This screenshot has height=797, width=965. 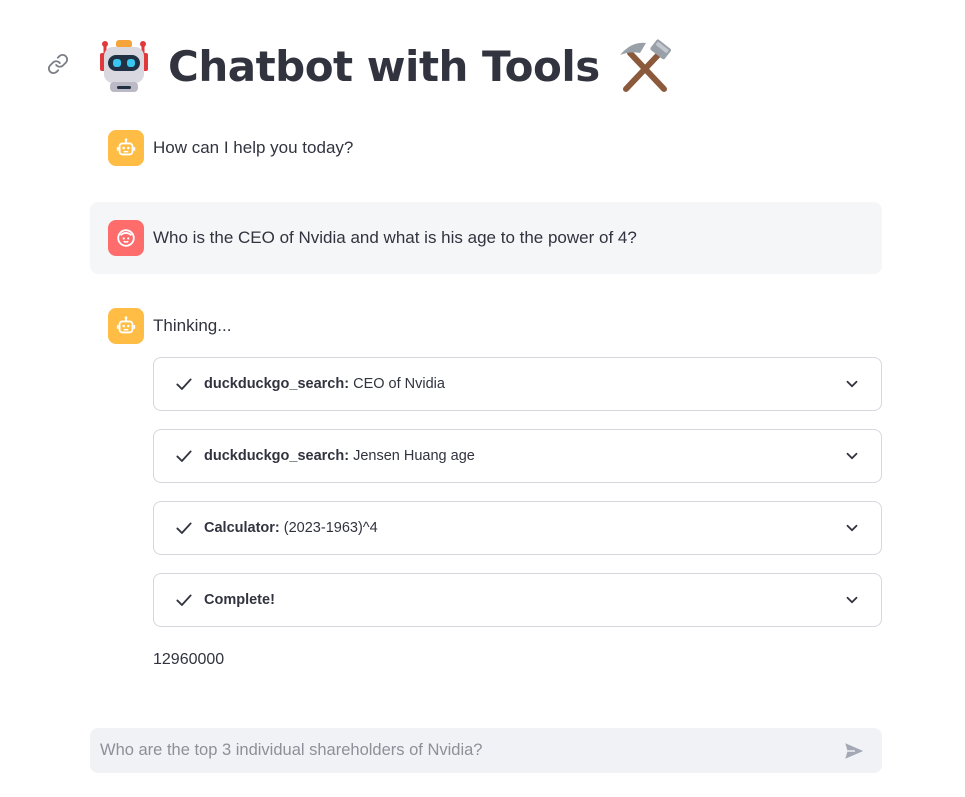 What do you see at coordinates (58, 64) in the screenshot?
I see `link-icon` at bounding box center [58, 64].